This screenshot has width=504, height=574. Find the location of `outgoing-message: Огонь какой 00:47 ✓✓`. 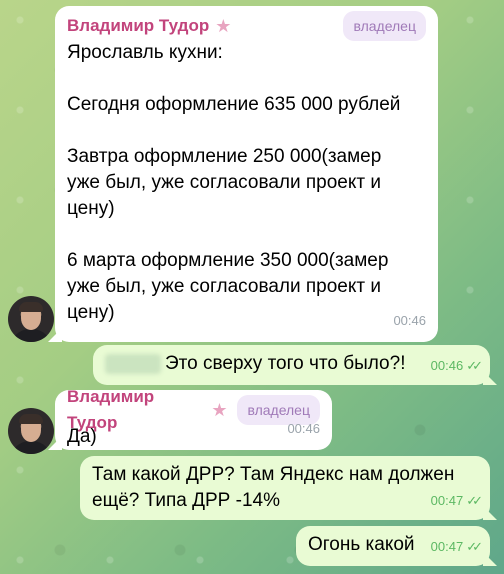

outgoing-message: Огонь какой 00:47 ✓✓ is located at coordinates (393, 546).